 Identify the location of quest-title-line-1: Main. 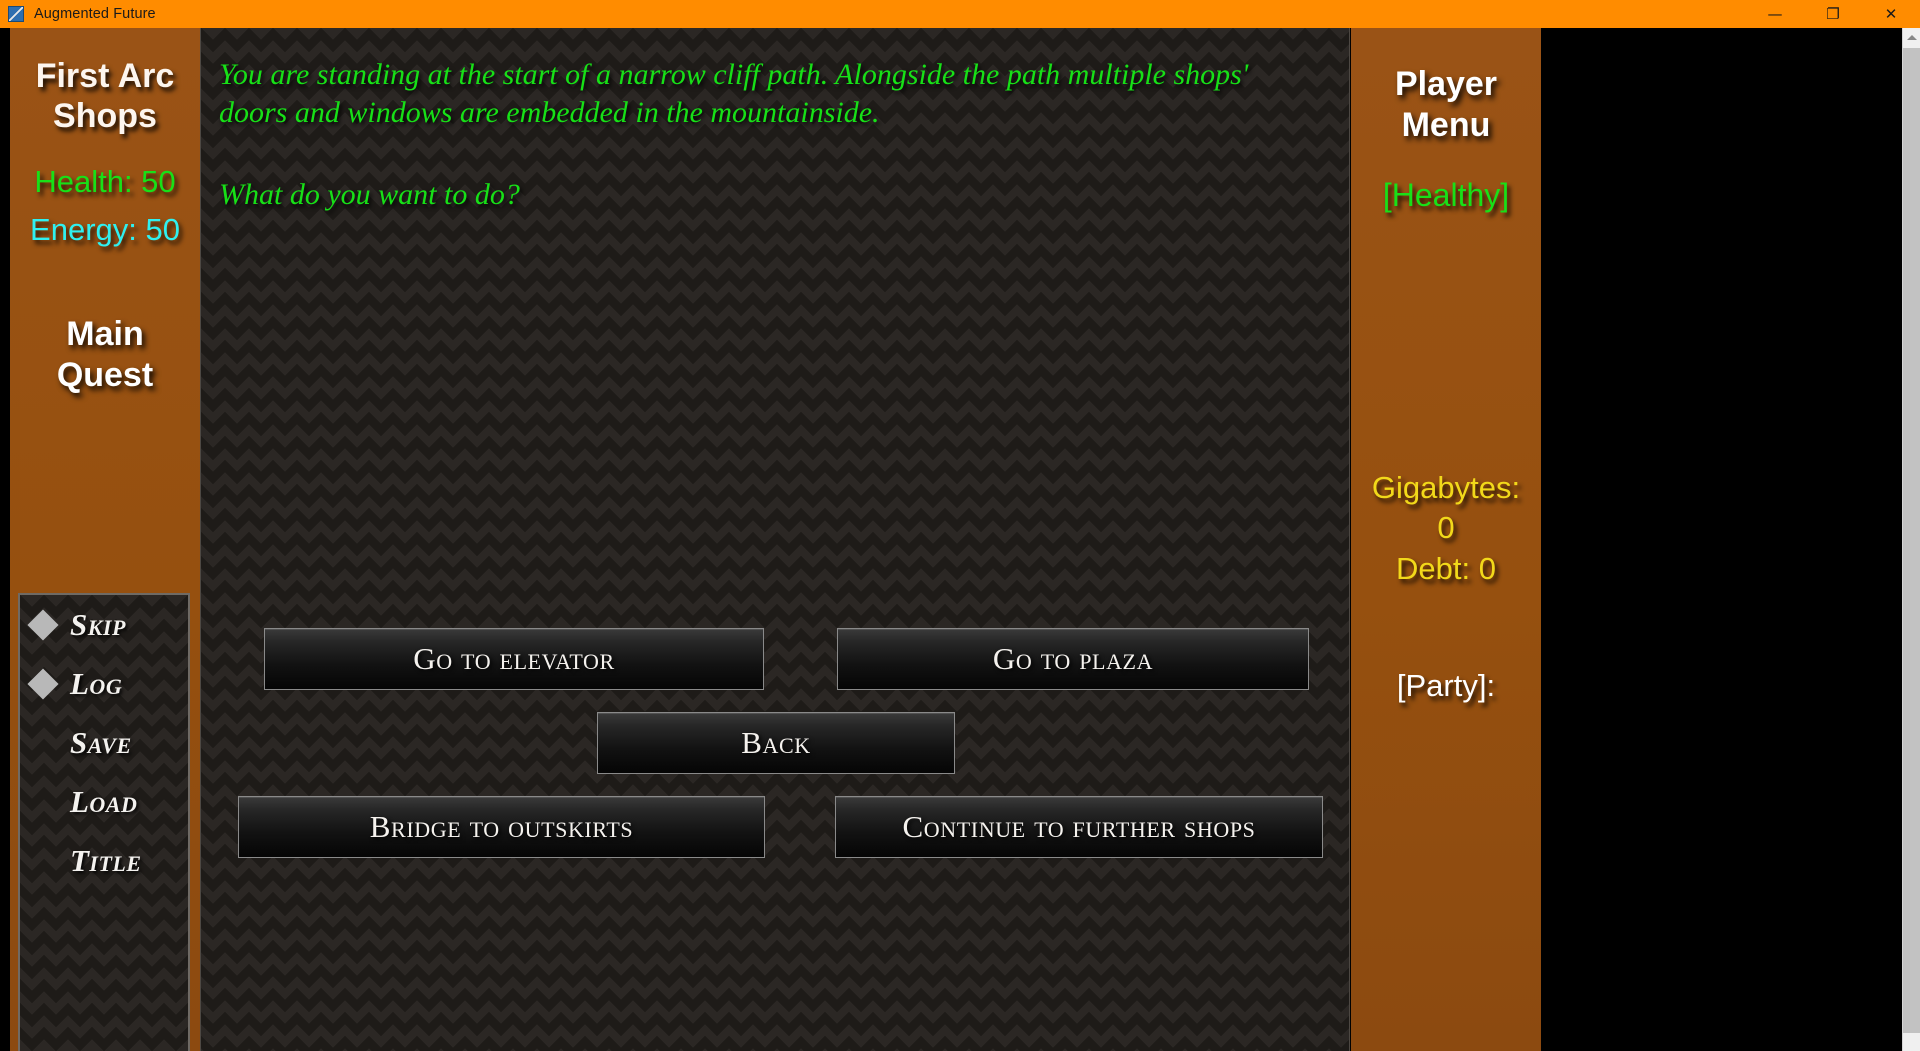
(105, 334).